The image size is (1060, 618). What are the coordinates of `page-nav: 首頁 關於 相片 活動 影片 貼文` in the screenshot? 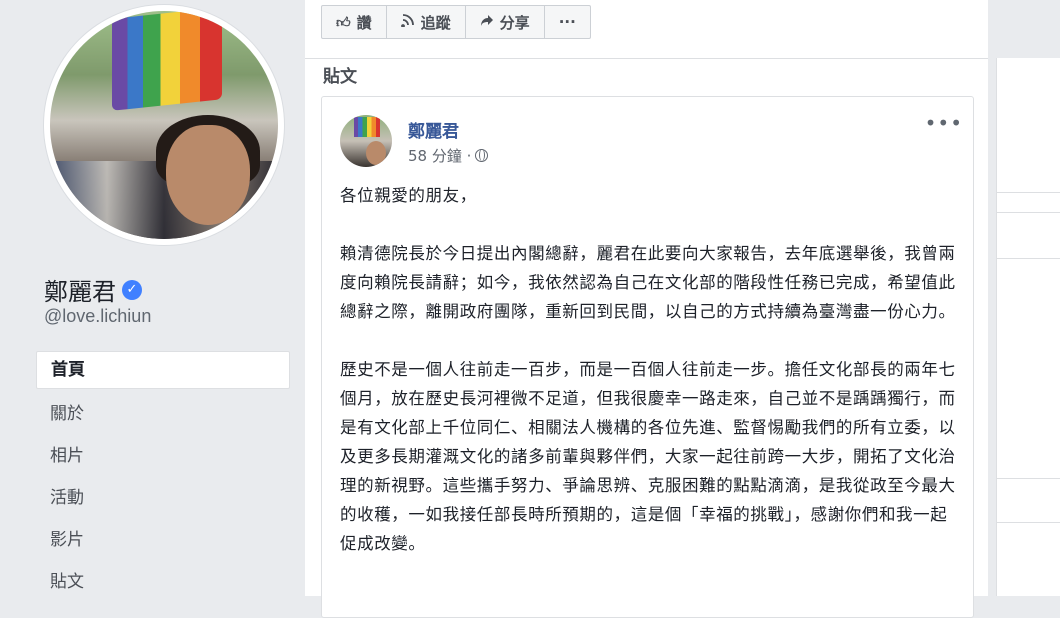 It's located at (163, 477).